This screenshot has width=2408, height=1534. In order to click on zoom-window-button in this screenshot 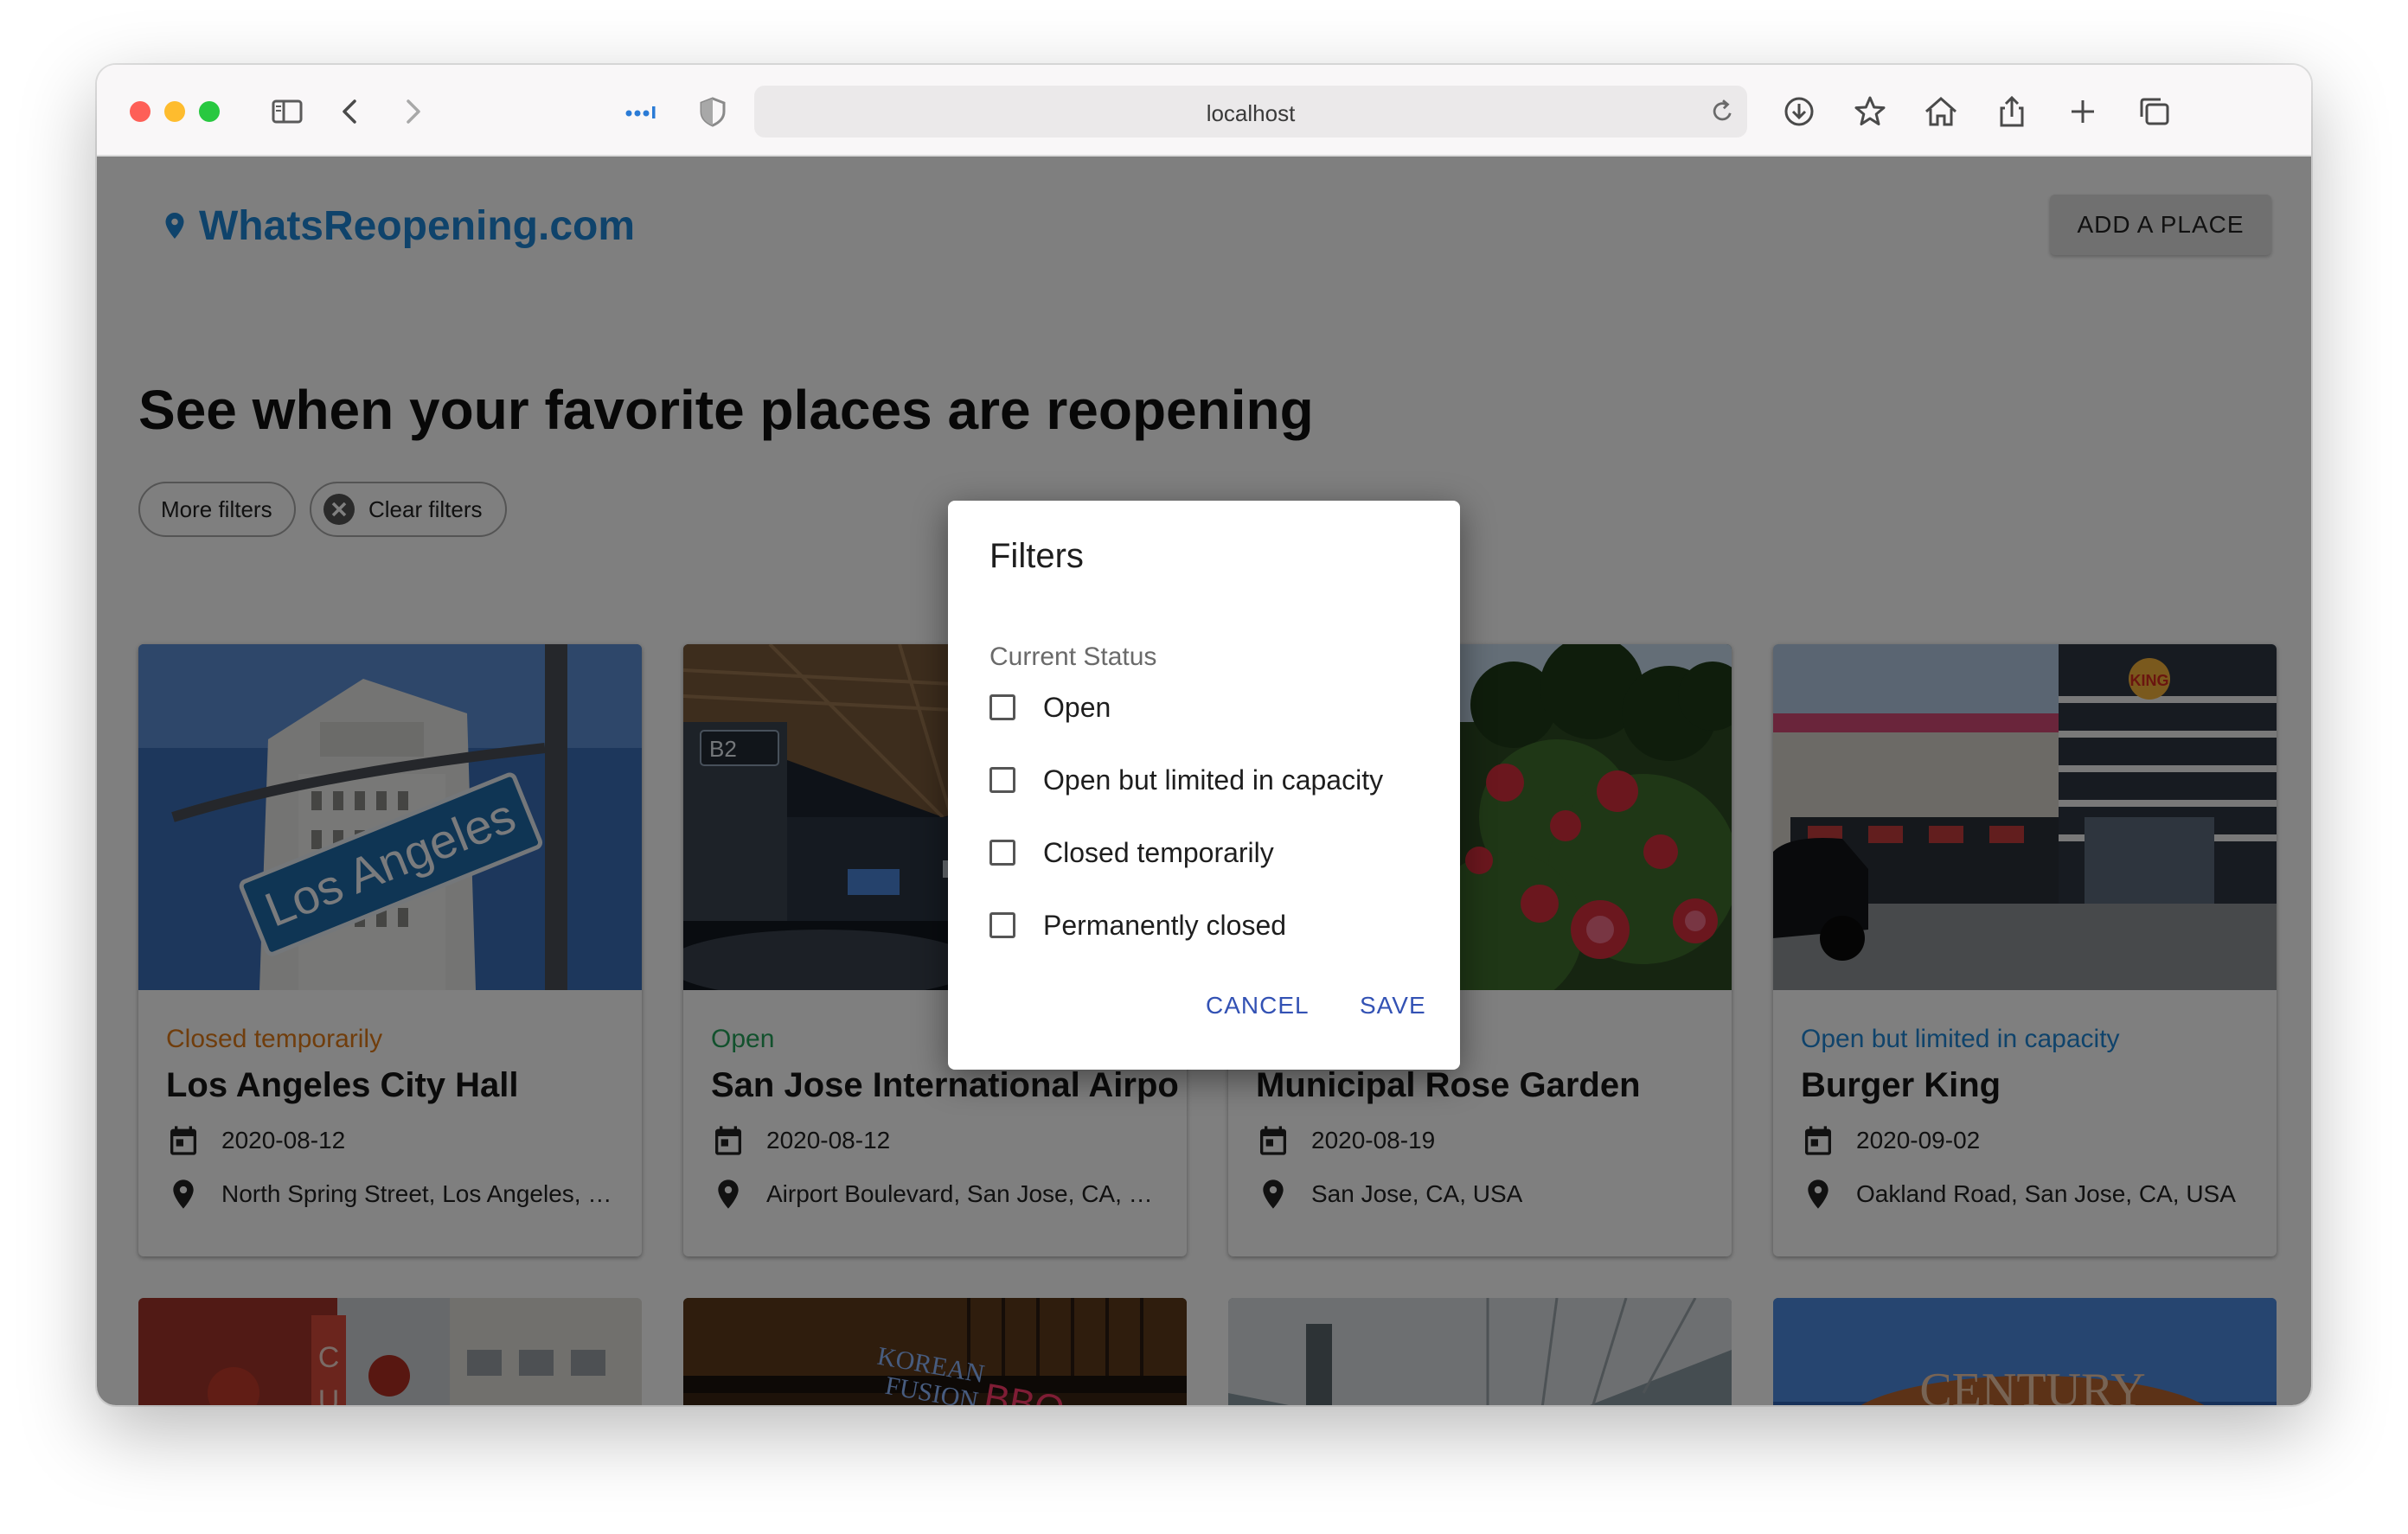, I will do `click(209, 111)`.